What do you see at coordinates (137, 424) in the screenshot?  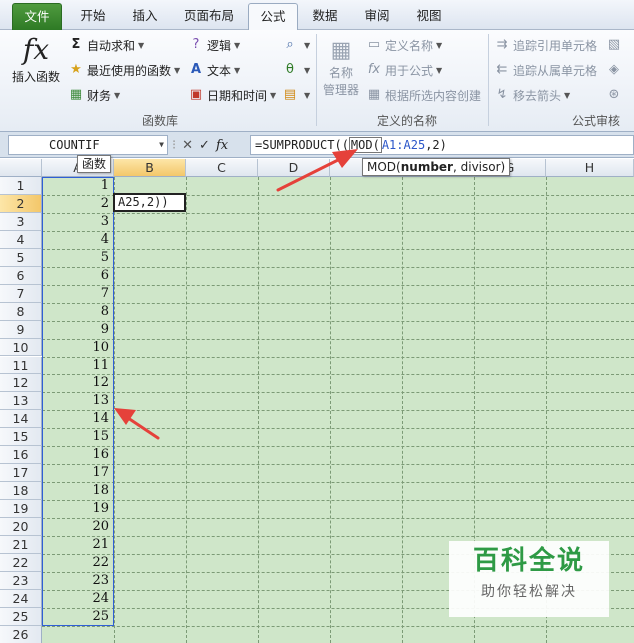 I see `arrow-to-range` at bounding box center [137, 424].